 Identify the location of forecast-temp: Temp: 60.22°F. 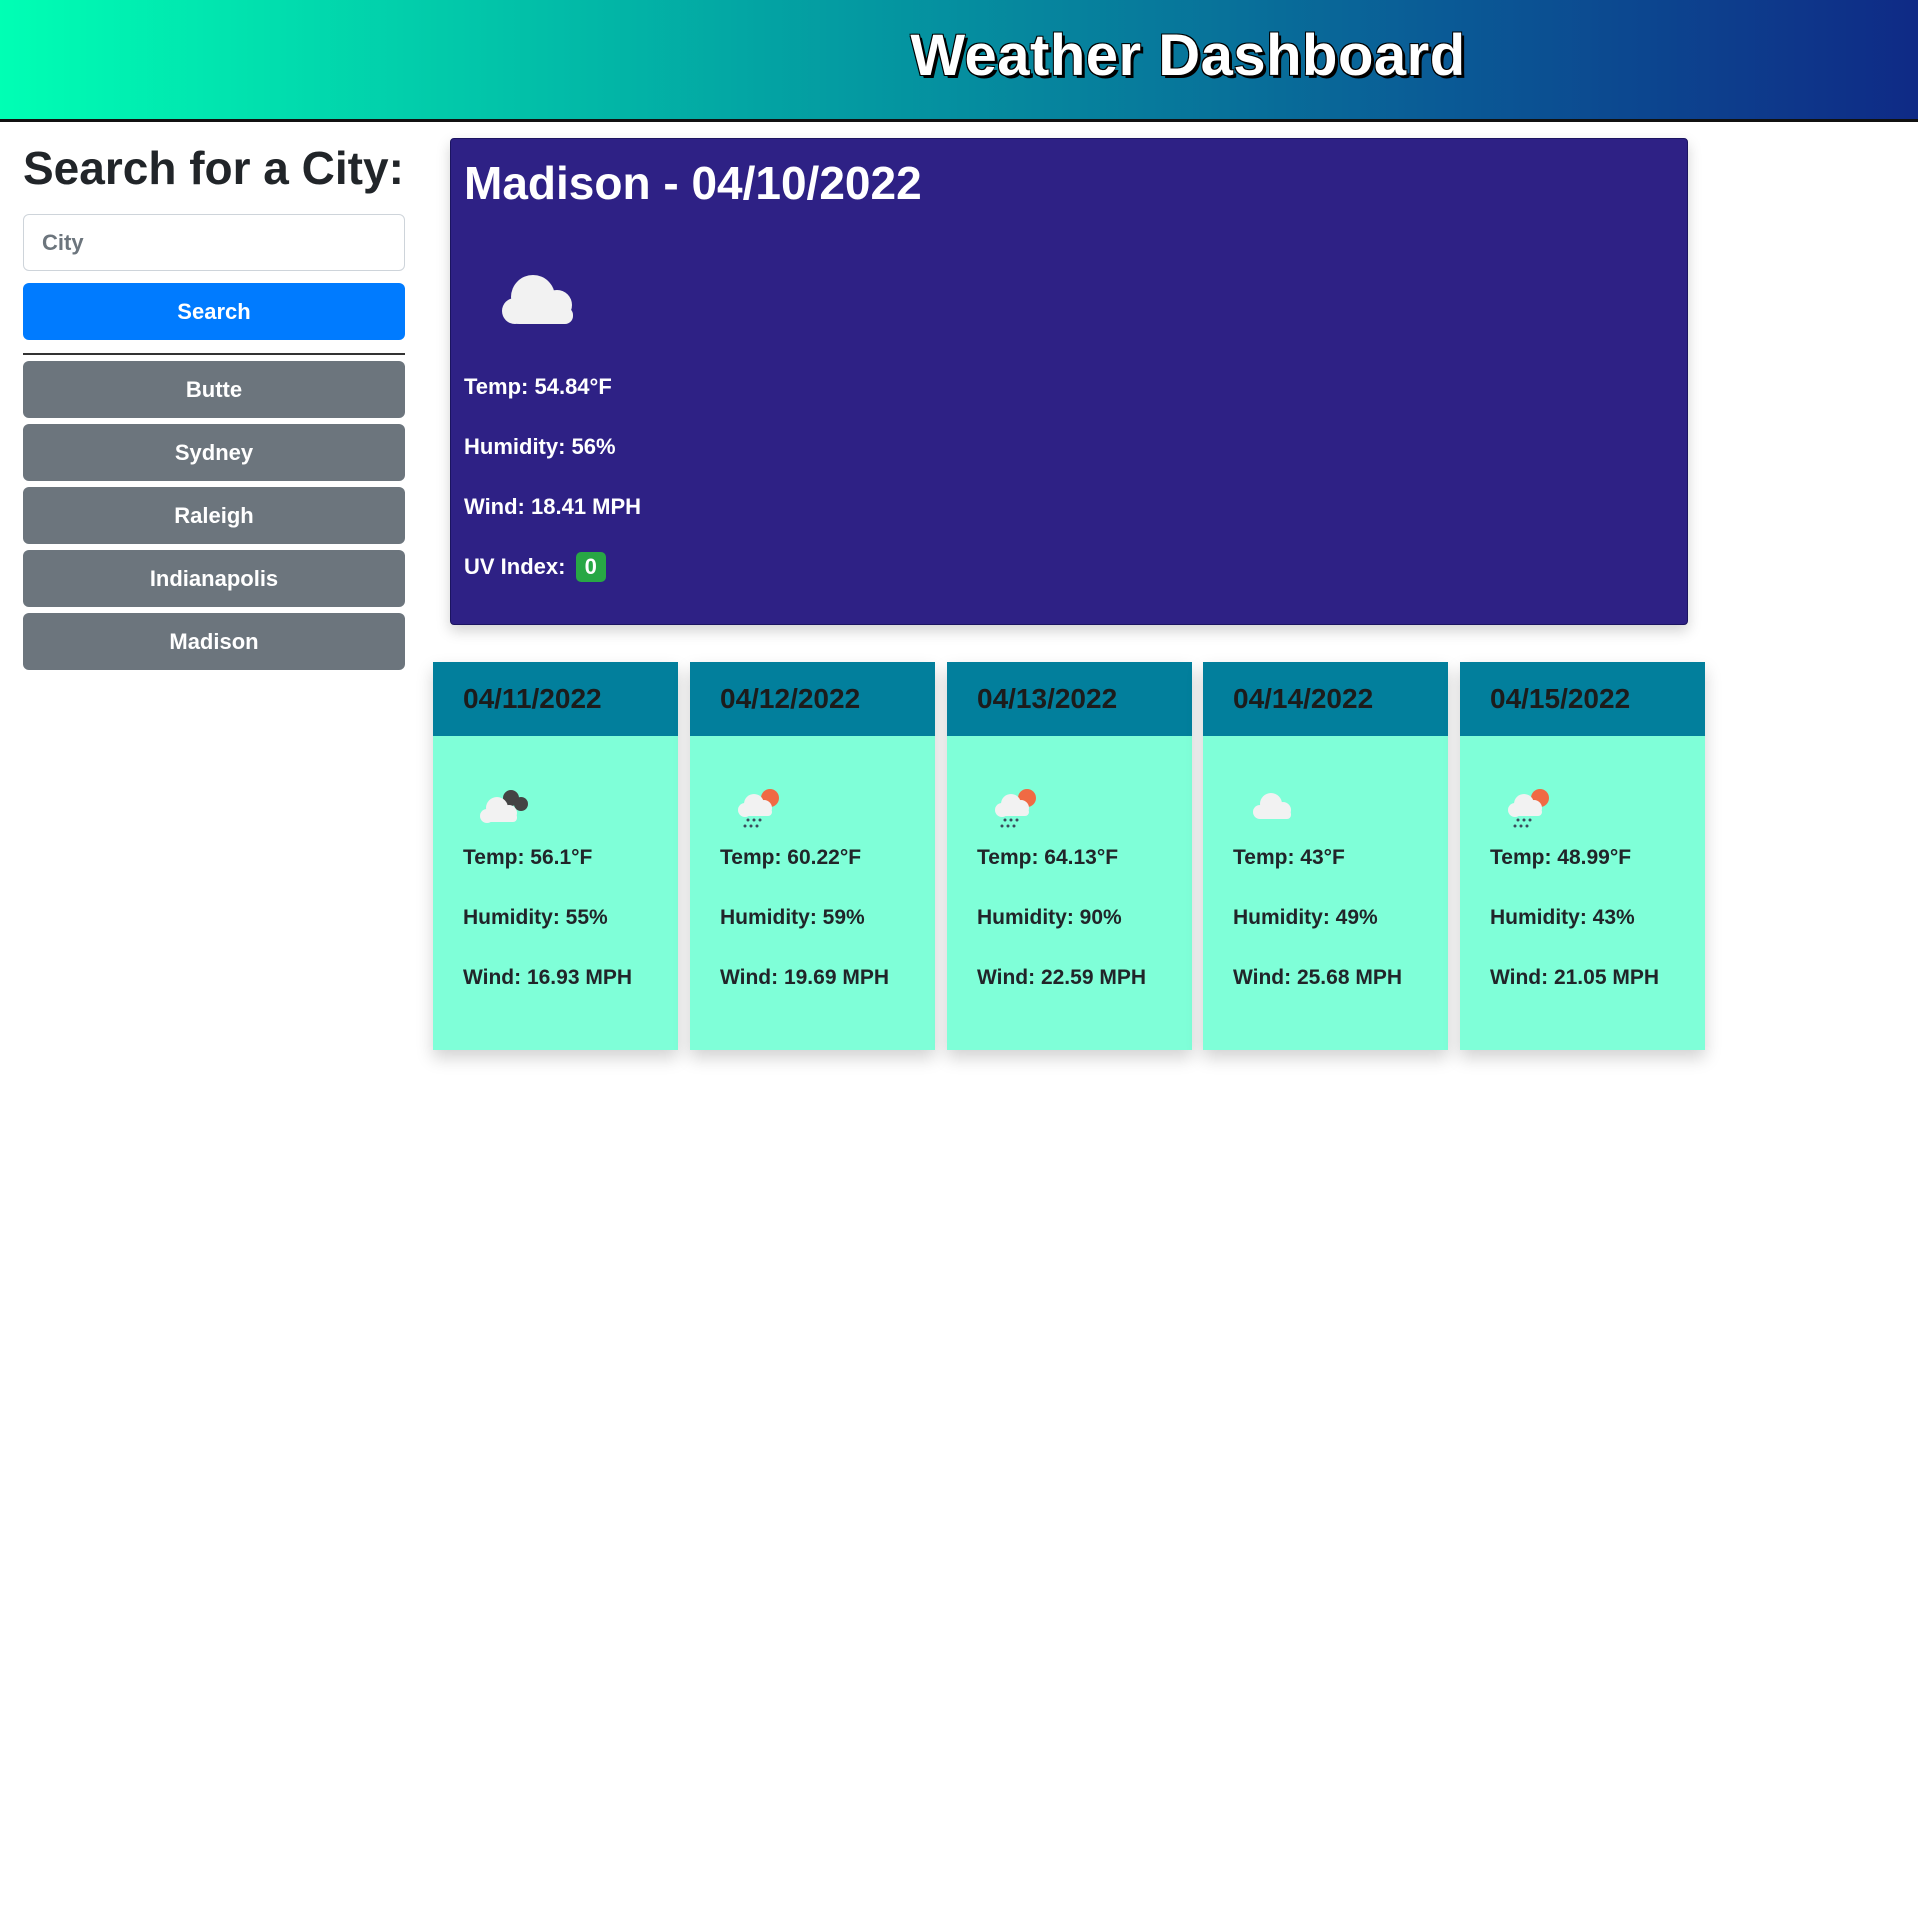
(791, 857).